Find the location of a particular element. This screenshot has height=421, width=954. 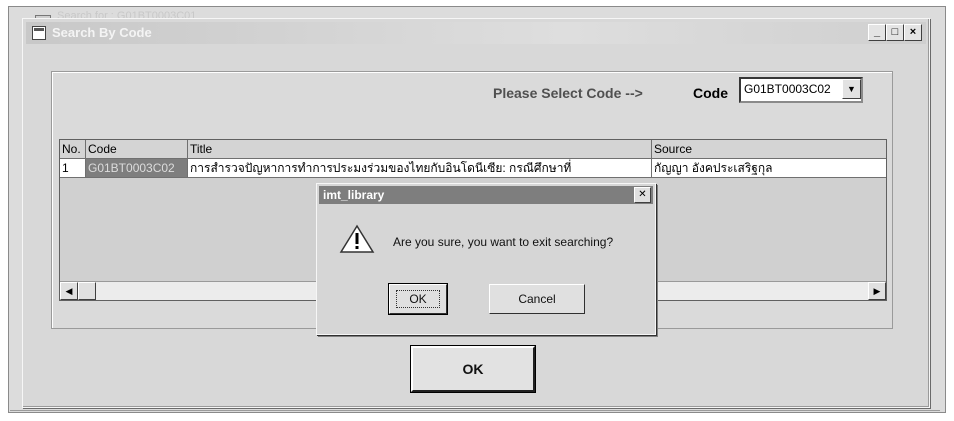

code-combobox: G01BT0003C02 ▼ is located at coordinates (801, 90).